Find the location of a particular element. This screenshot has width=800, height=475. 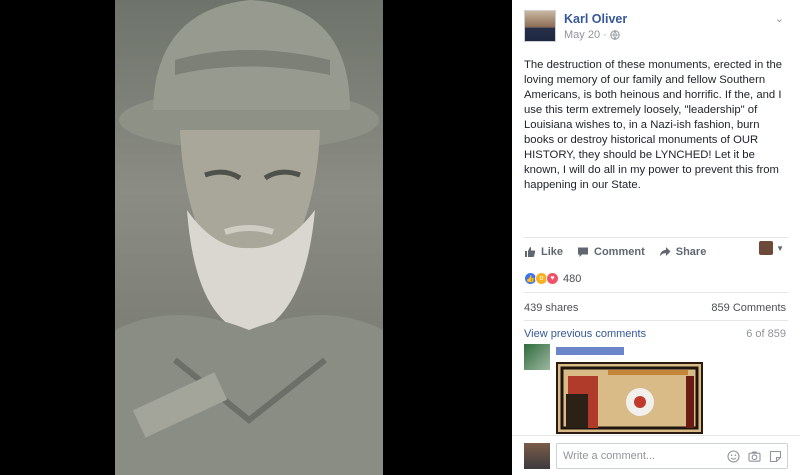

post-date: May 20 is located at coordinates (582, 35).